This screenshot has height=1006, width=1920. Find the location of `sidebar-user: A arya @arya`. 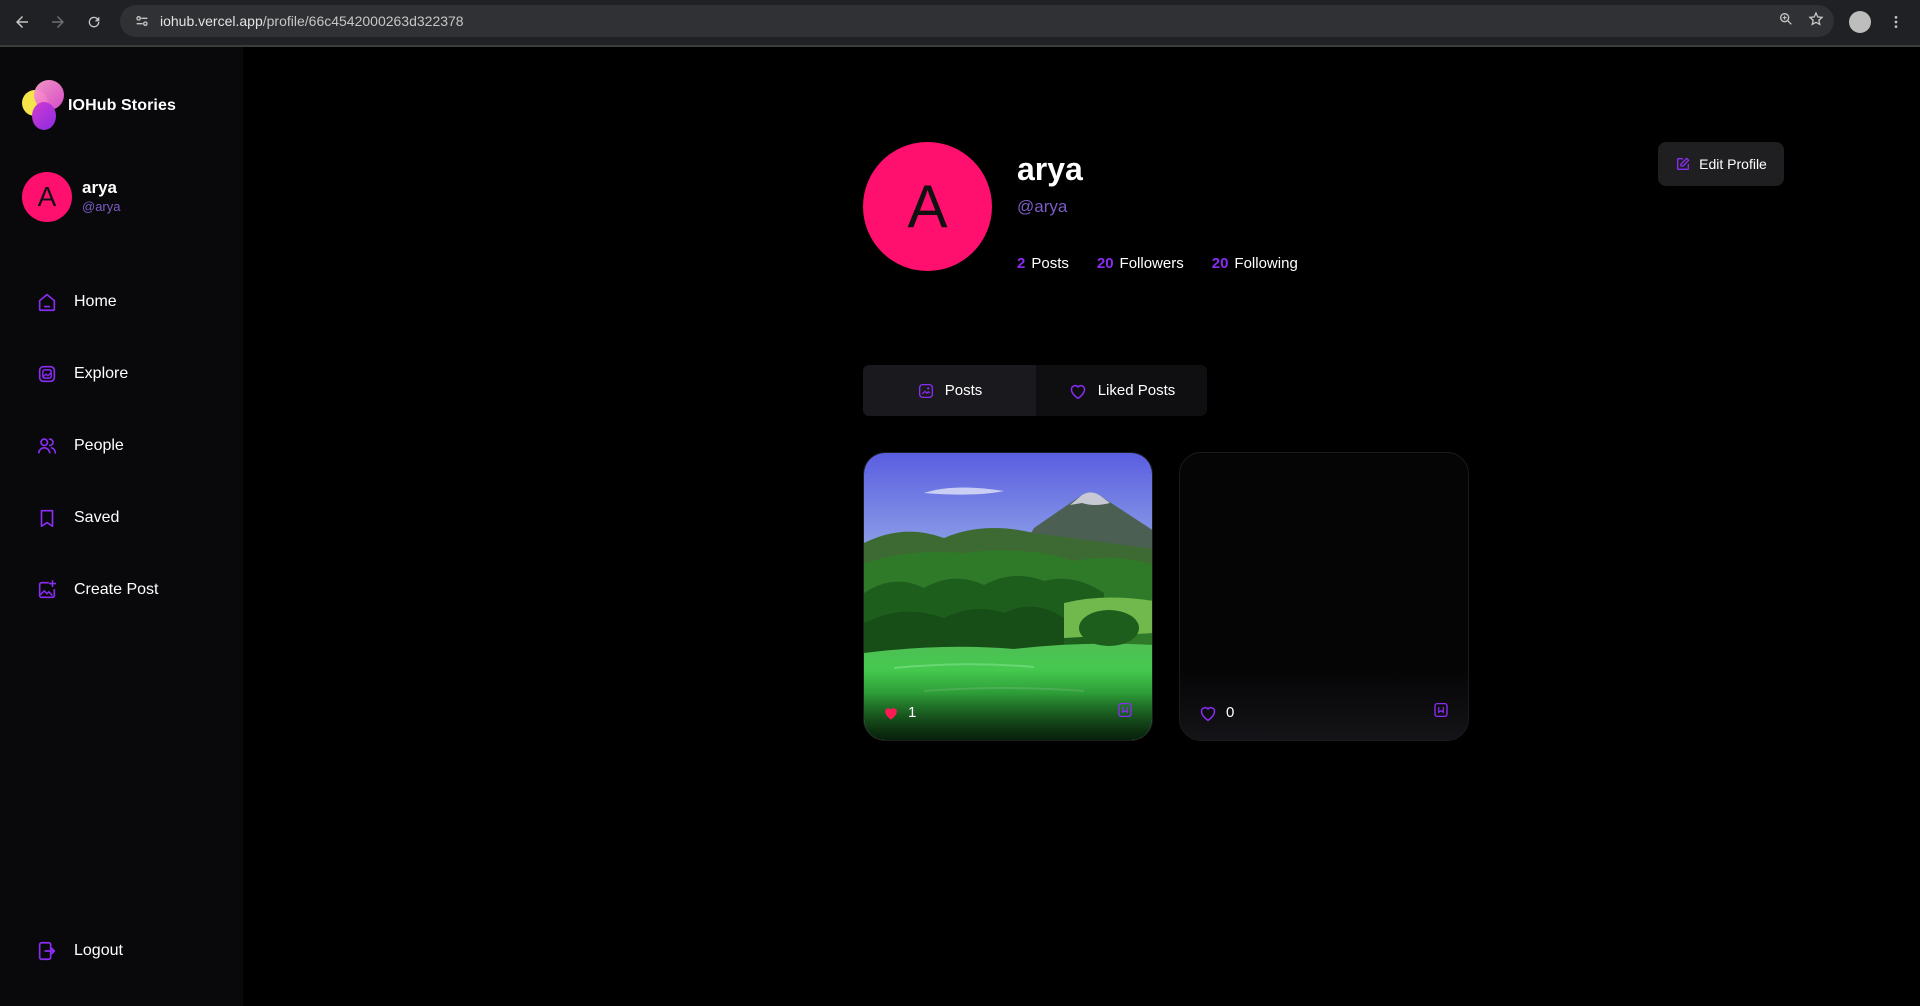

sidebar-user: A arya @arya is located at coordinates (71, 197).